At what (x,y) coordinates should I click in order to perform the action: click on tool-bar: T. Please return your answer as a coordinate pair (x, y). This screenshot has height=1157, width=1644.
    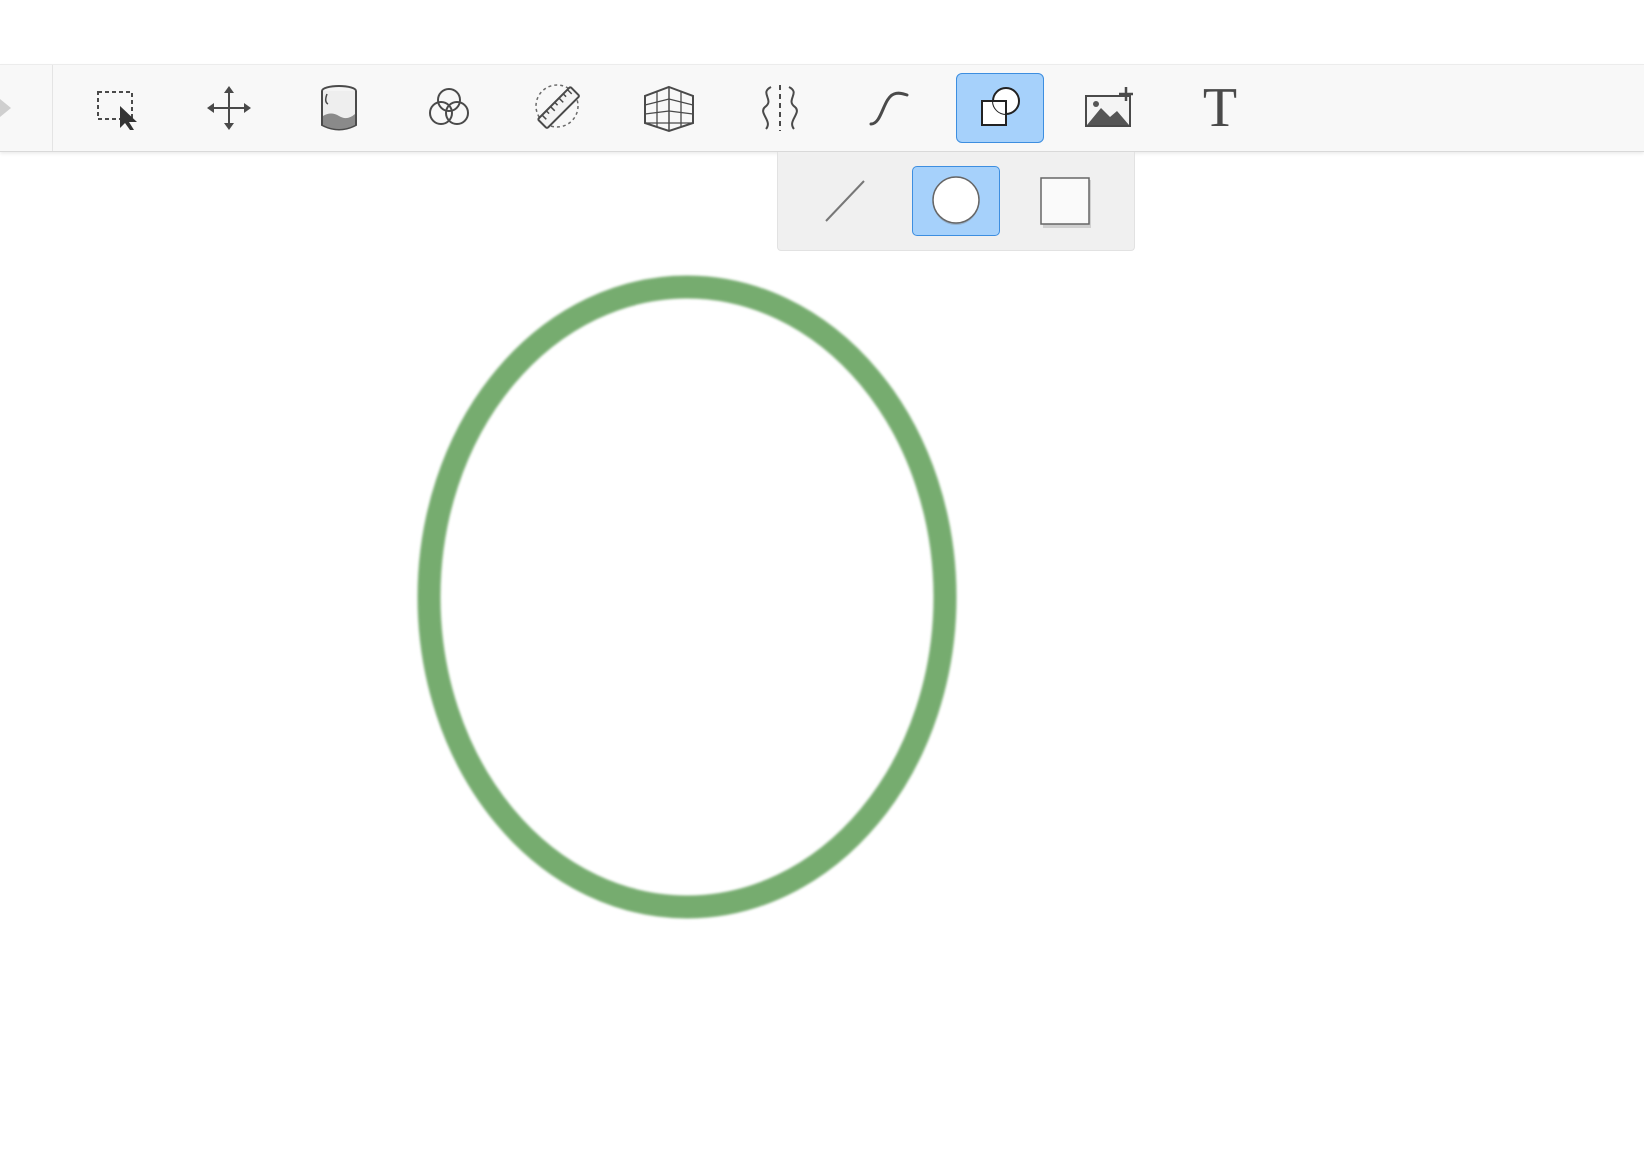
    Looking at the image, I should click on (822, 108).